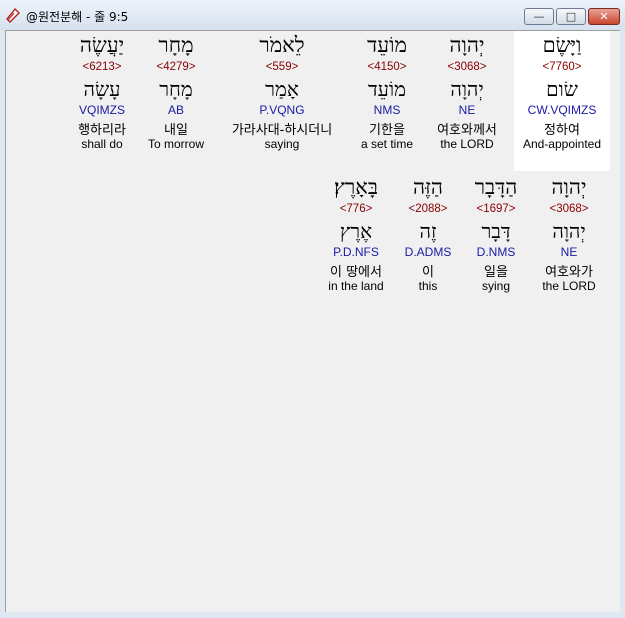  Describe the element at coordinates (77, 17) in the screenshot. I see `window-title: @원전분해 - 줄 9:5` at that location.